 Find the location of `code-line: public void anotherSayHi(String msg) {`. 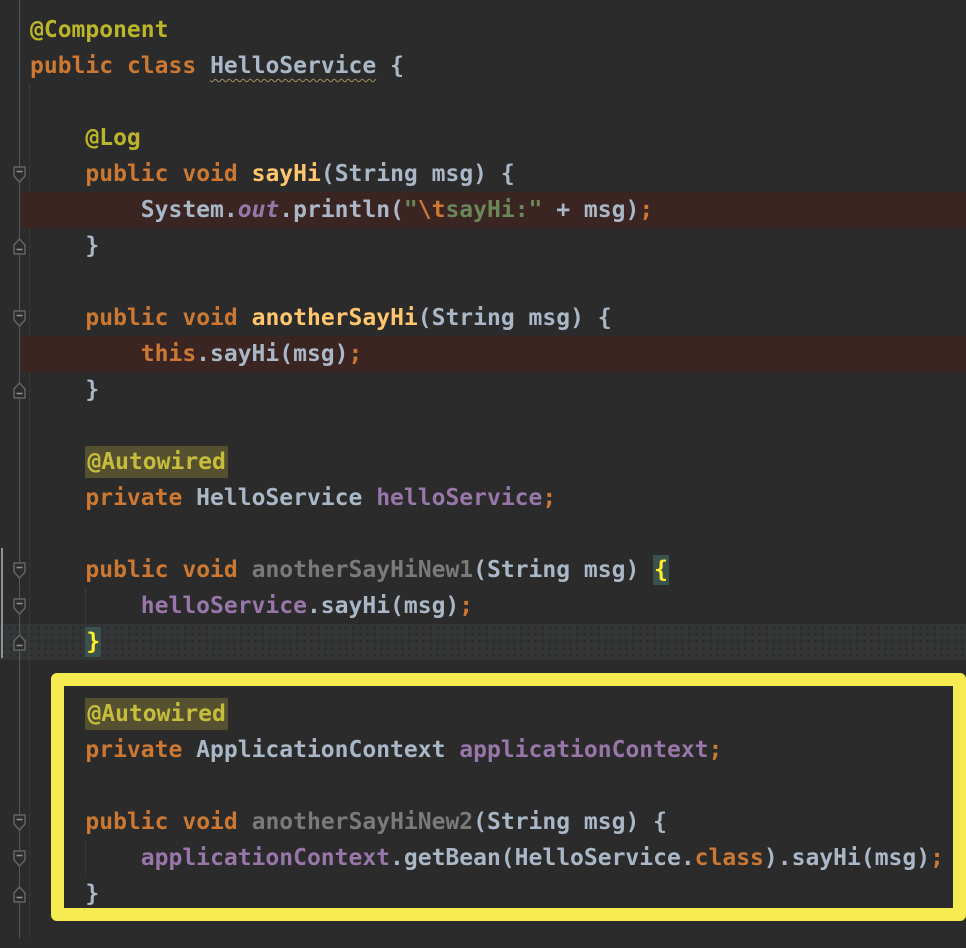

code-line: public void anotherSayHi(String msg) { is located at coordinates (494, 318).